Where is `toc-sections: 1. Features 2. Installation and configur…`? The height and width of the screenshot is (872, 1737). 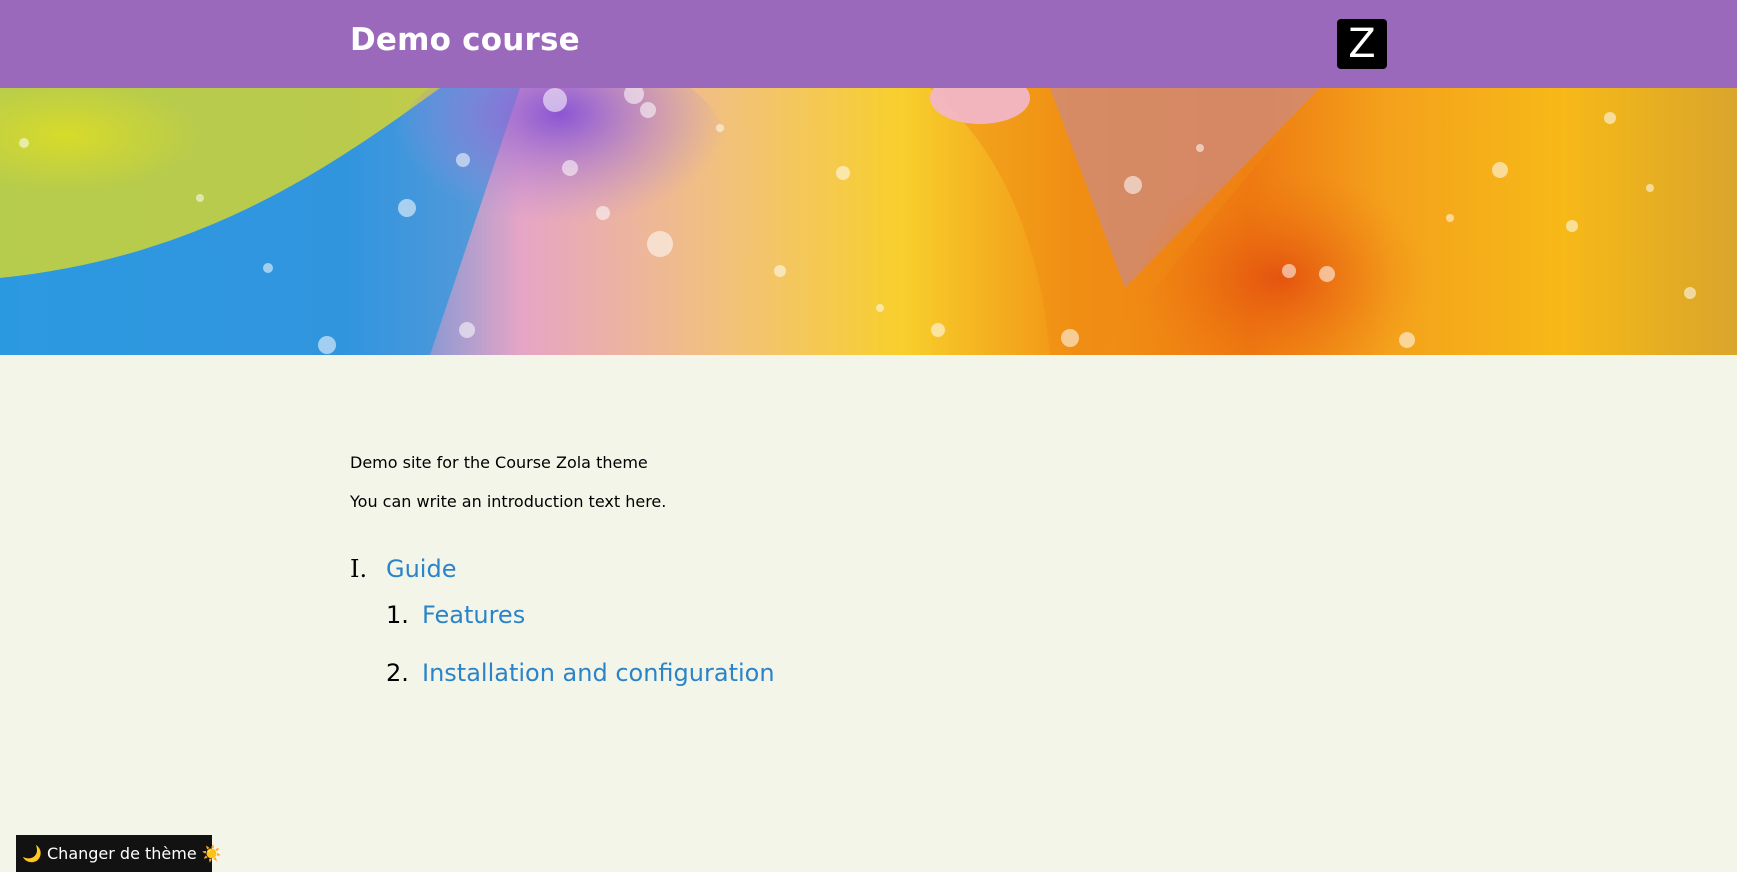
toc-sections: 1. Features 2. Installation and configur… is located at coordinates (868, 644).